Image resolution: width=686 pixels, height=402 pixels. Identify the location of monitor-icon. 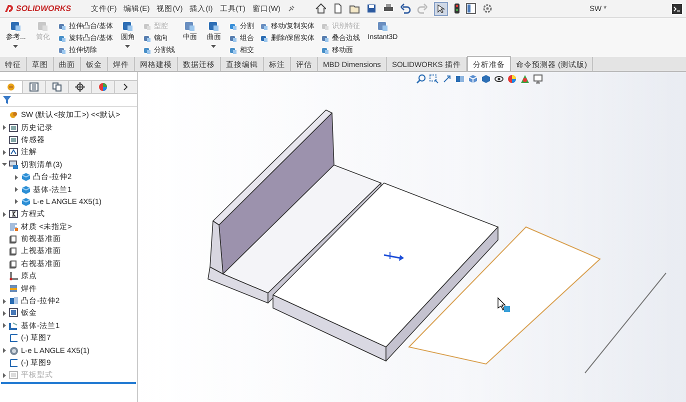
(538, 79).